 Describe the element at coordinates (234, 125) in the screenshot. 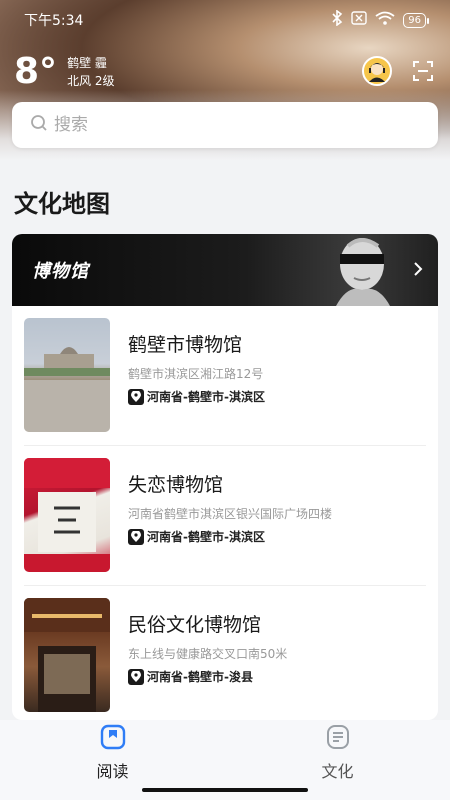

I see `search-input` at that location.